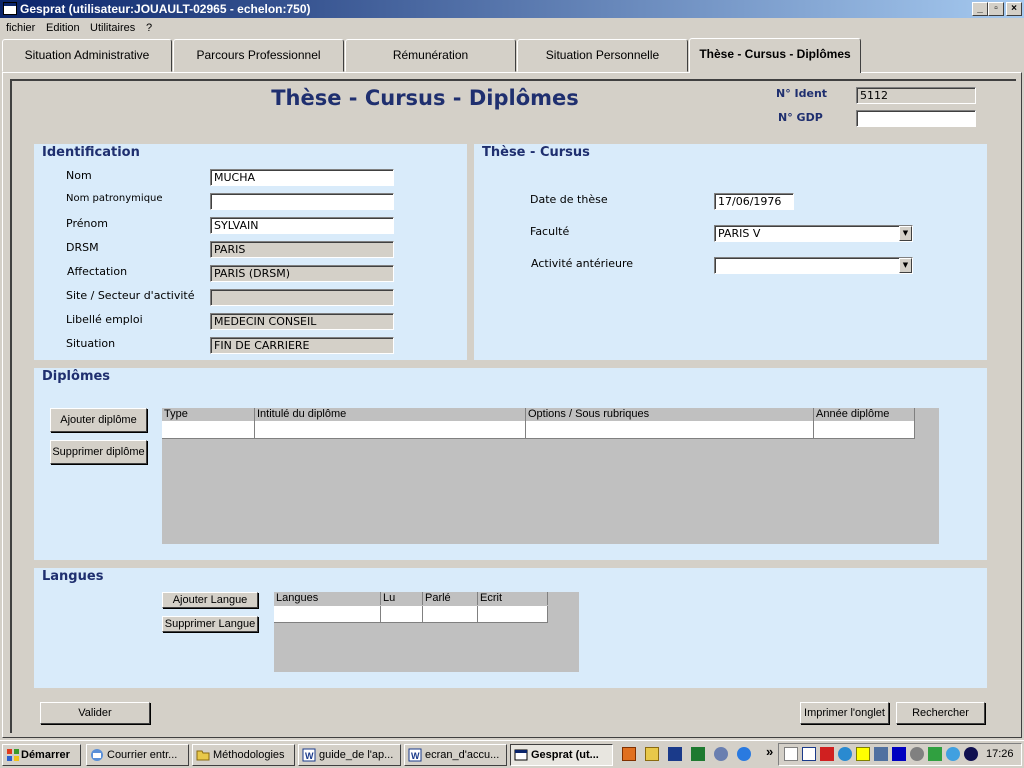  Describe the element at coordinates (210, 624) in the screenshot. I see `remove-langue-button: Supprimer Langue` at that location.